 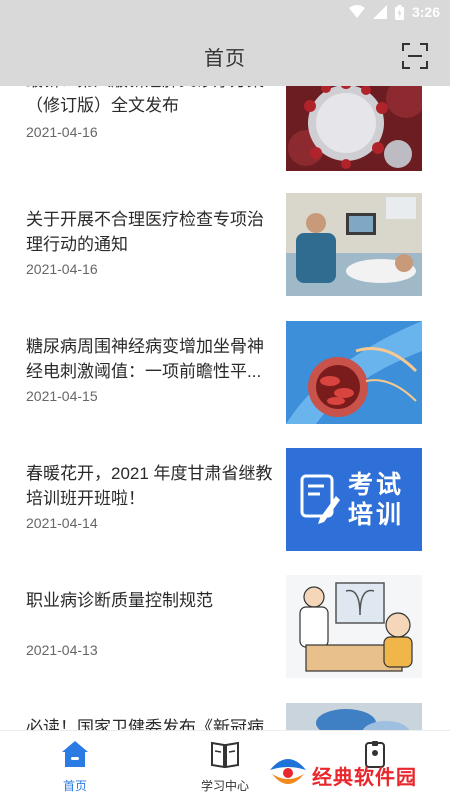 I want to click on list-item: 必读！国家卫健委发布《新冠病, so click(x=225, y=715).